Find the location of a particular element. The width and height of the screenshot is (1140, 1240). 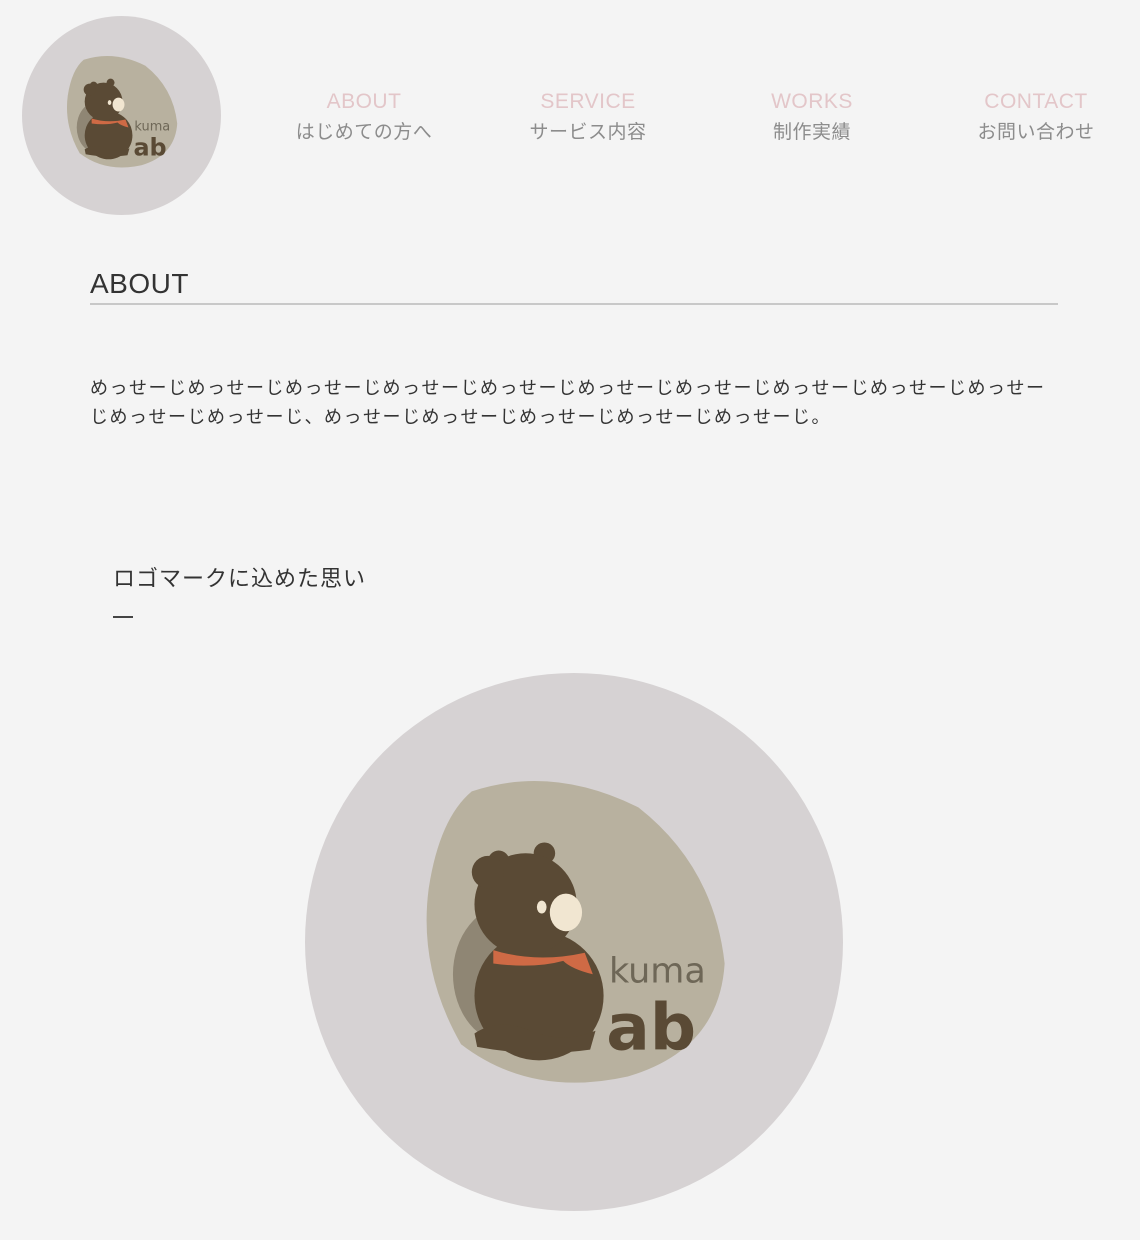

nav-item-works: WORKS 制作実績 is located at coordinates (812, 117).